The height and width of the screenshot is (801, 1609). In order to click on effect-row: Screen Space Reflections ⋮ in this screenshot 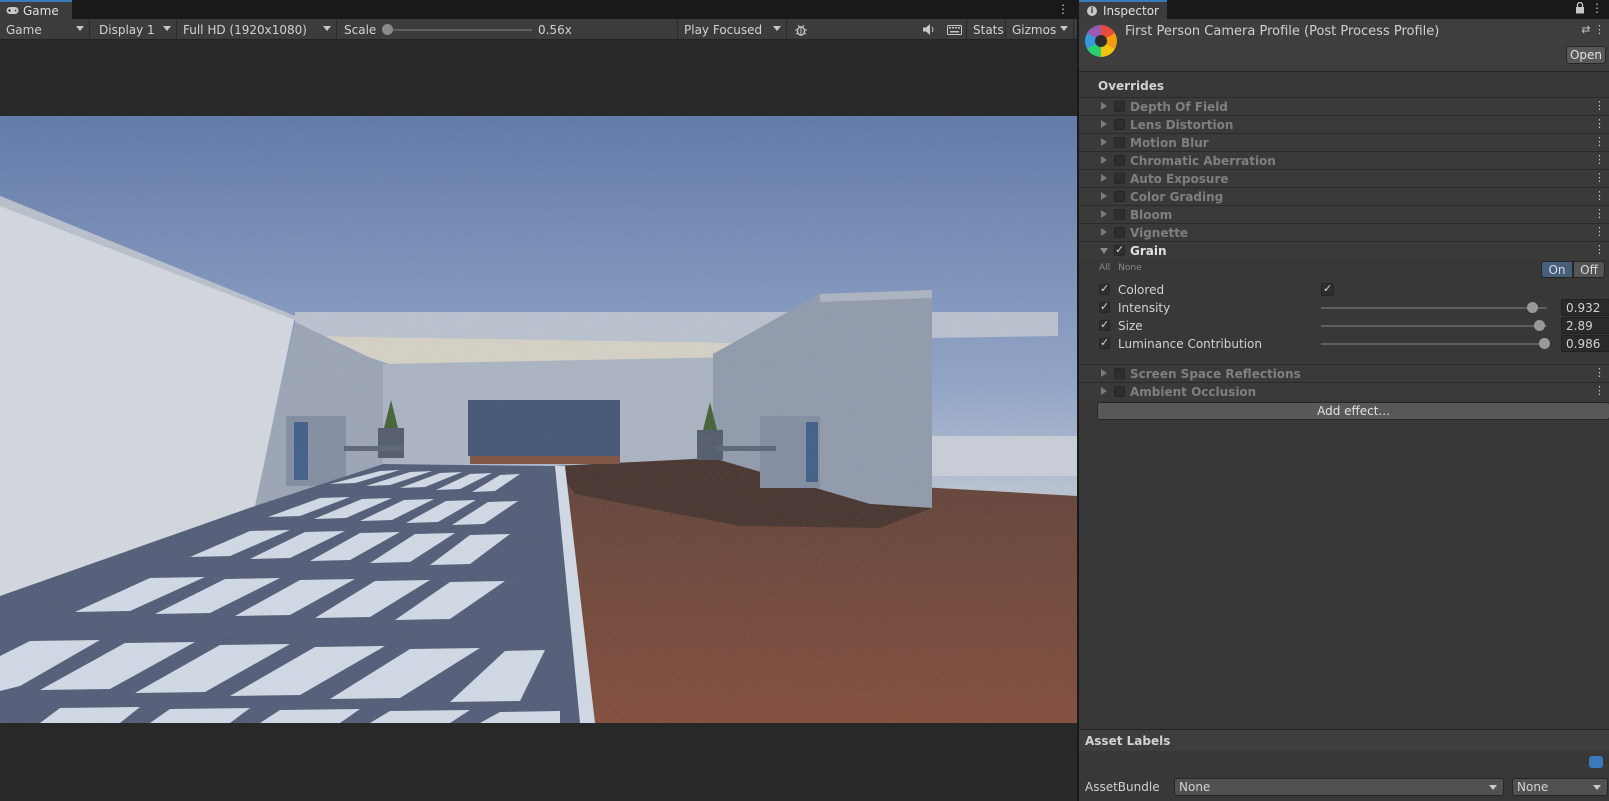, I will do `click(1344, 373)`.